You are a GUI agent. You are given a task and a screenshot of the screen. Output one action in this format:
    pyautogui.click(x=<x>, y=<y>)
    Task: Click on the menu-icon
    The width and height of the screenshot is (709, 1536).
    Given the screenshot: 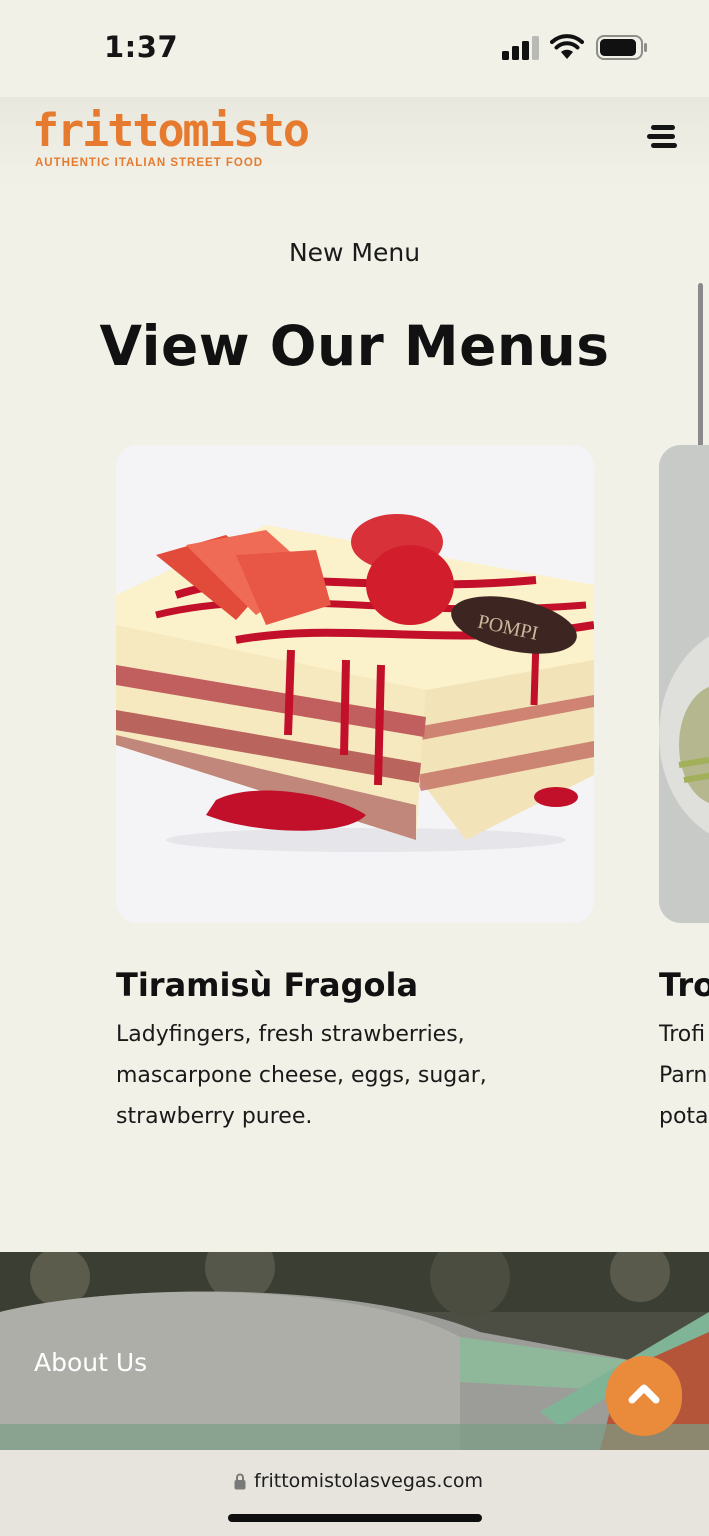 What is the action you would take?
    pyautogui.click(x=662, y=137)
    